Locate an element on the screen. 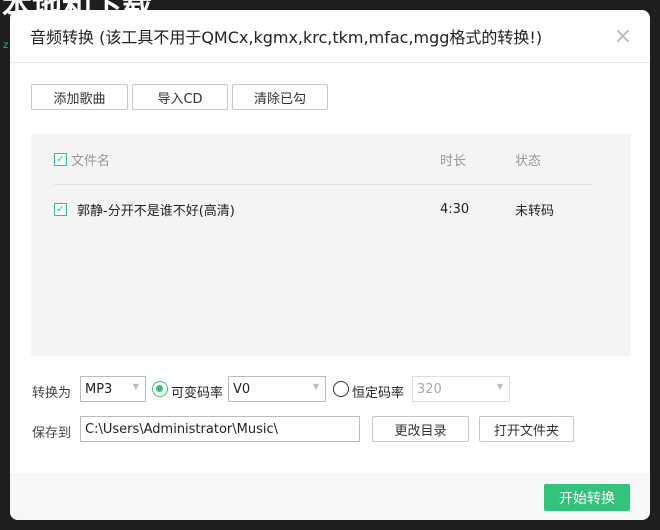  clear-checked-button: 清除已勾 is located at coordinates (280, 97).